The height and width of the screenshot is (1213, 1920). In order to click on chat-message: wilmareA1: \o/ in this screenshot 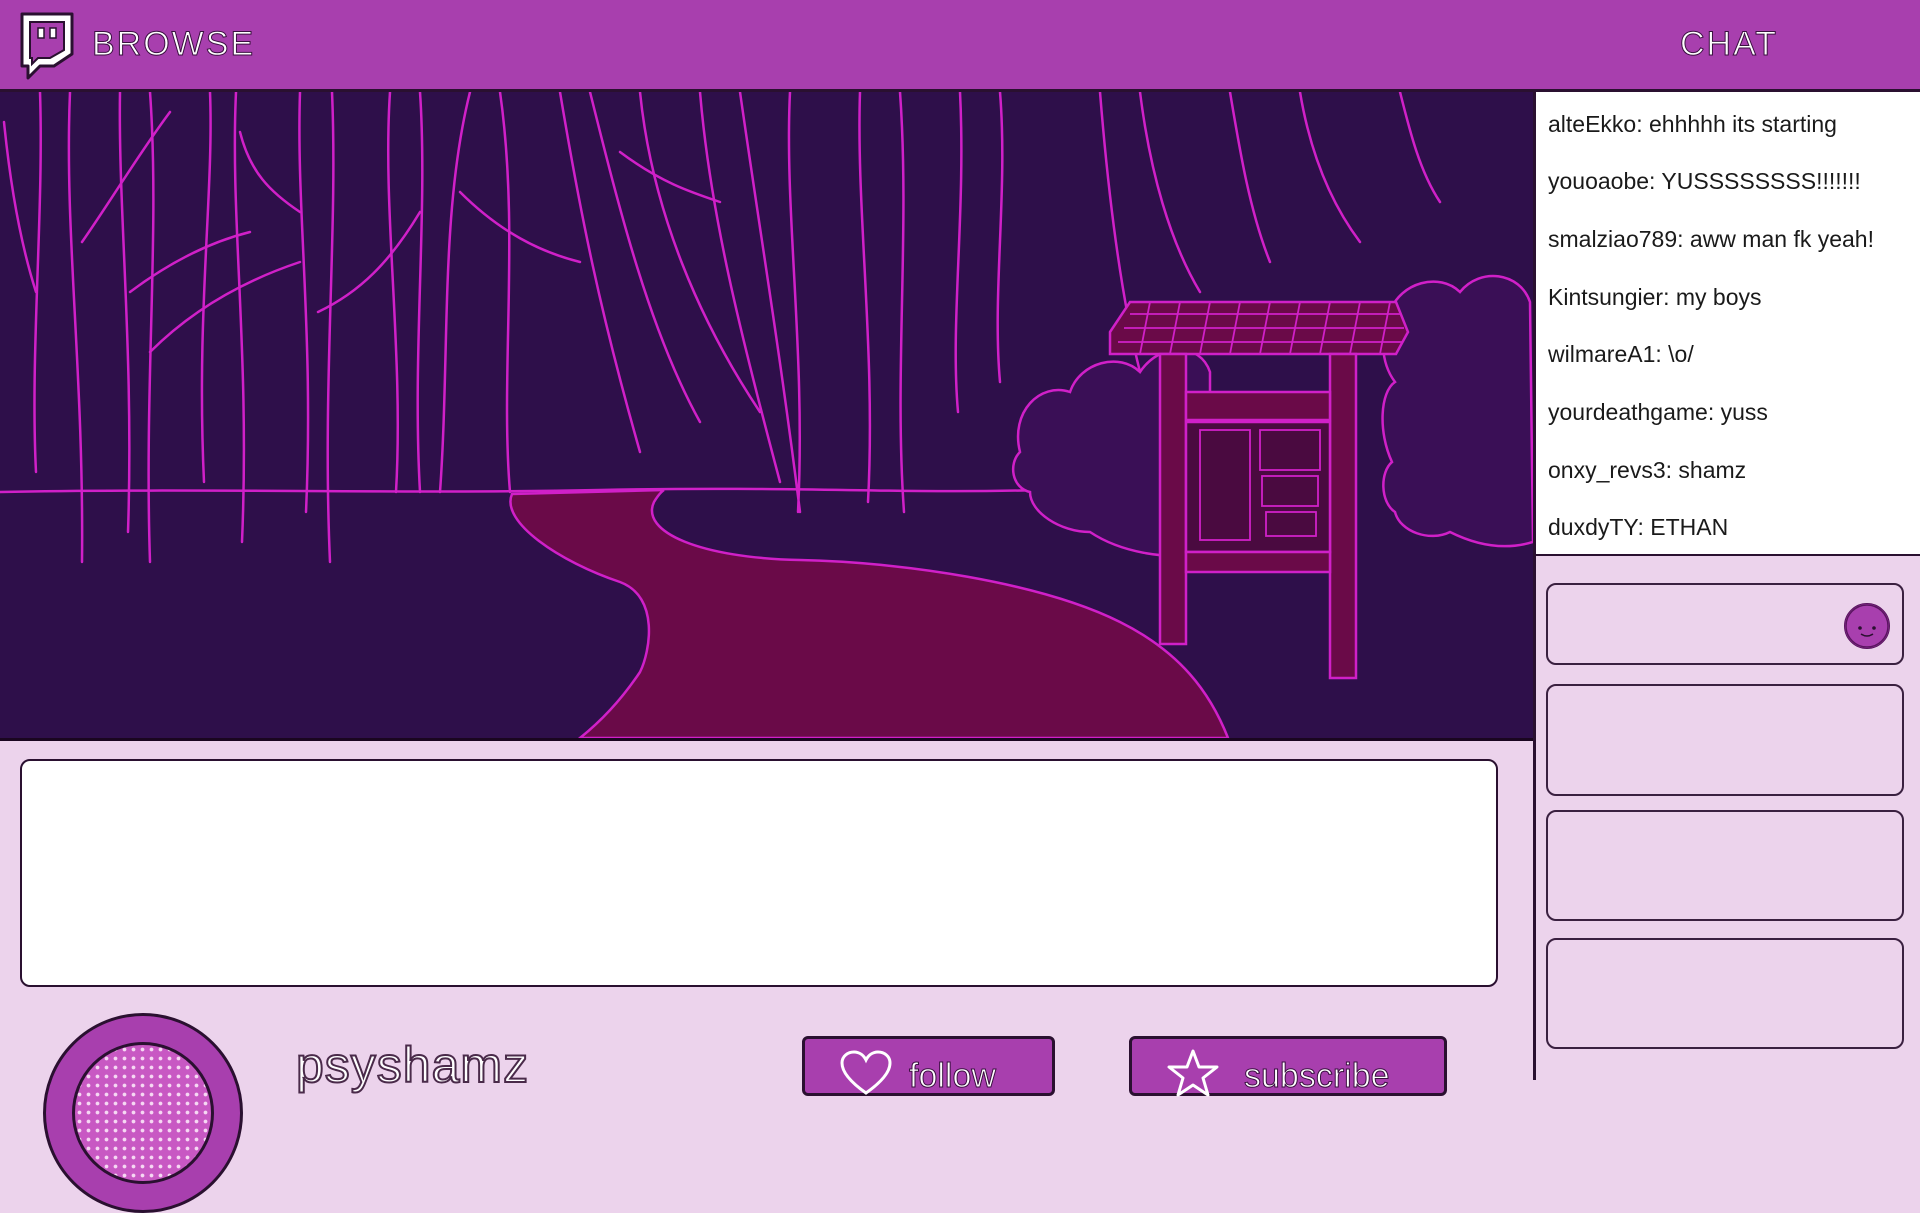, I will do `click(1621, 354)`.